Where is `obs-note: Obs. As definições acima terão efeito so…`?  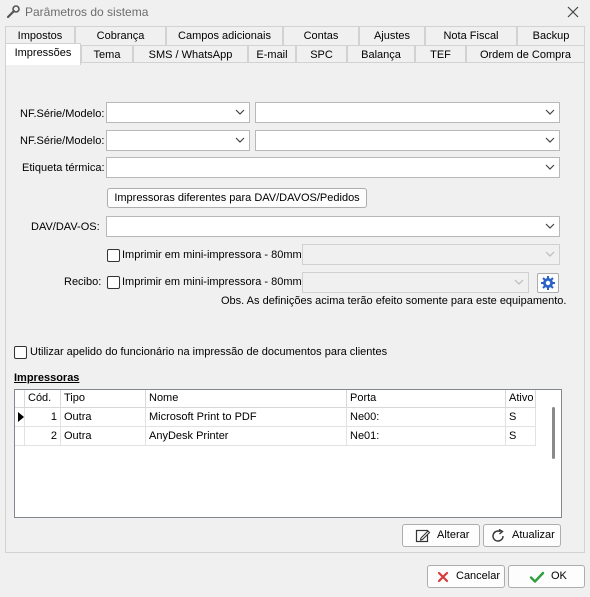
obs-note: Obs. As definições acima terão efeito so… is located at coordinates (394, 301).